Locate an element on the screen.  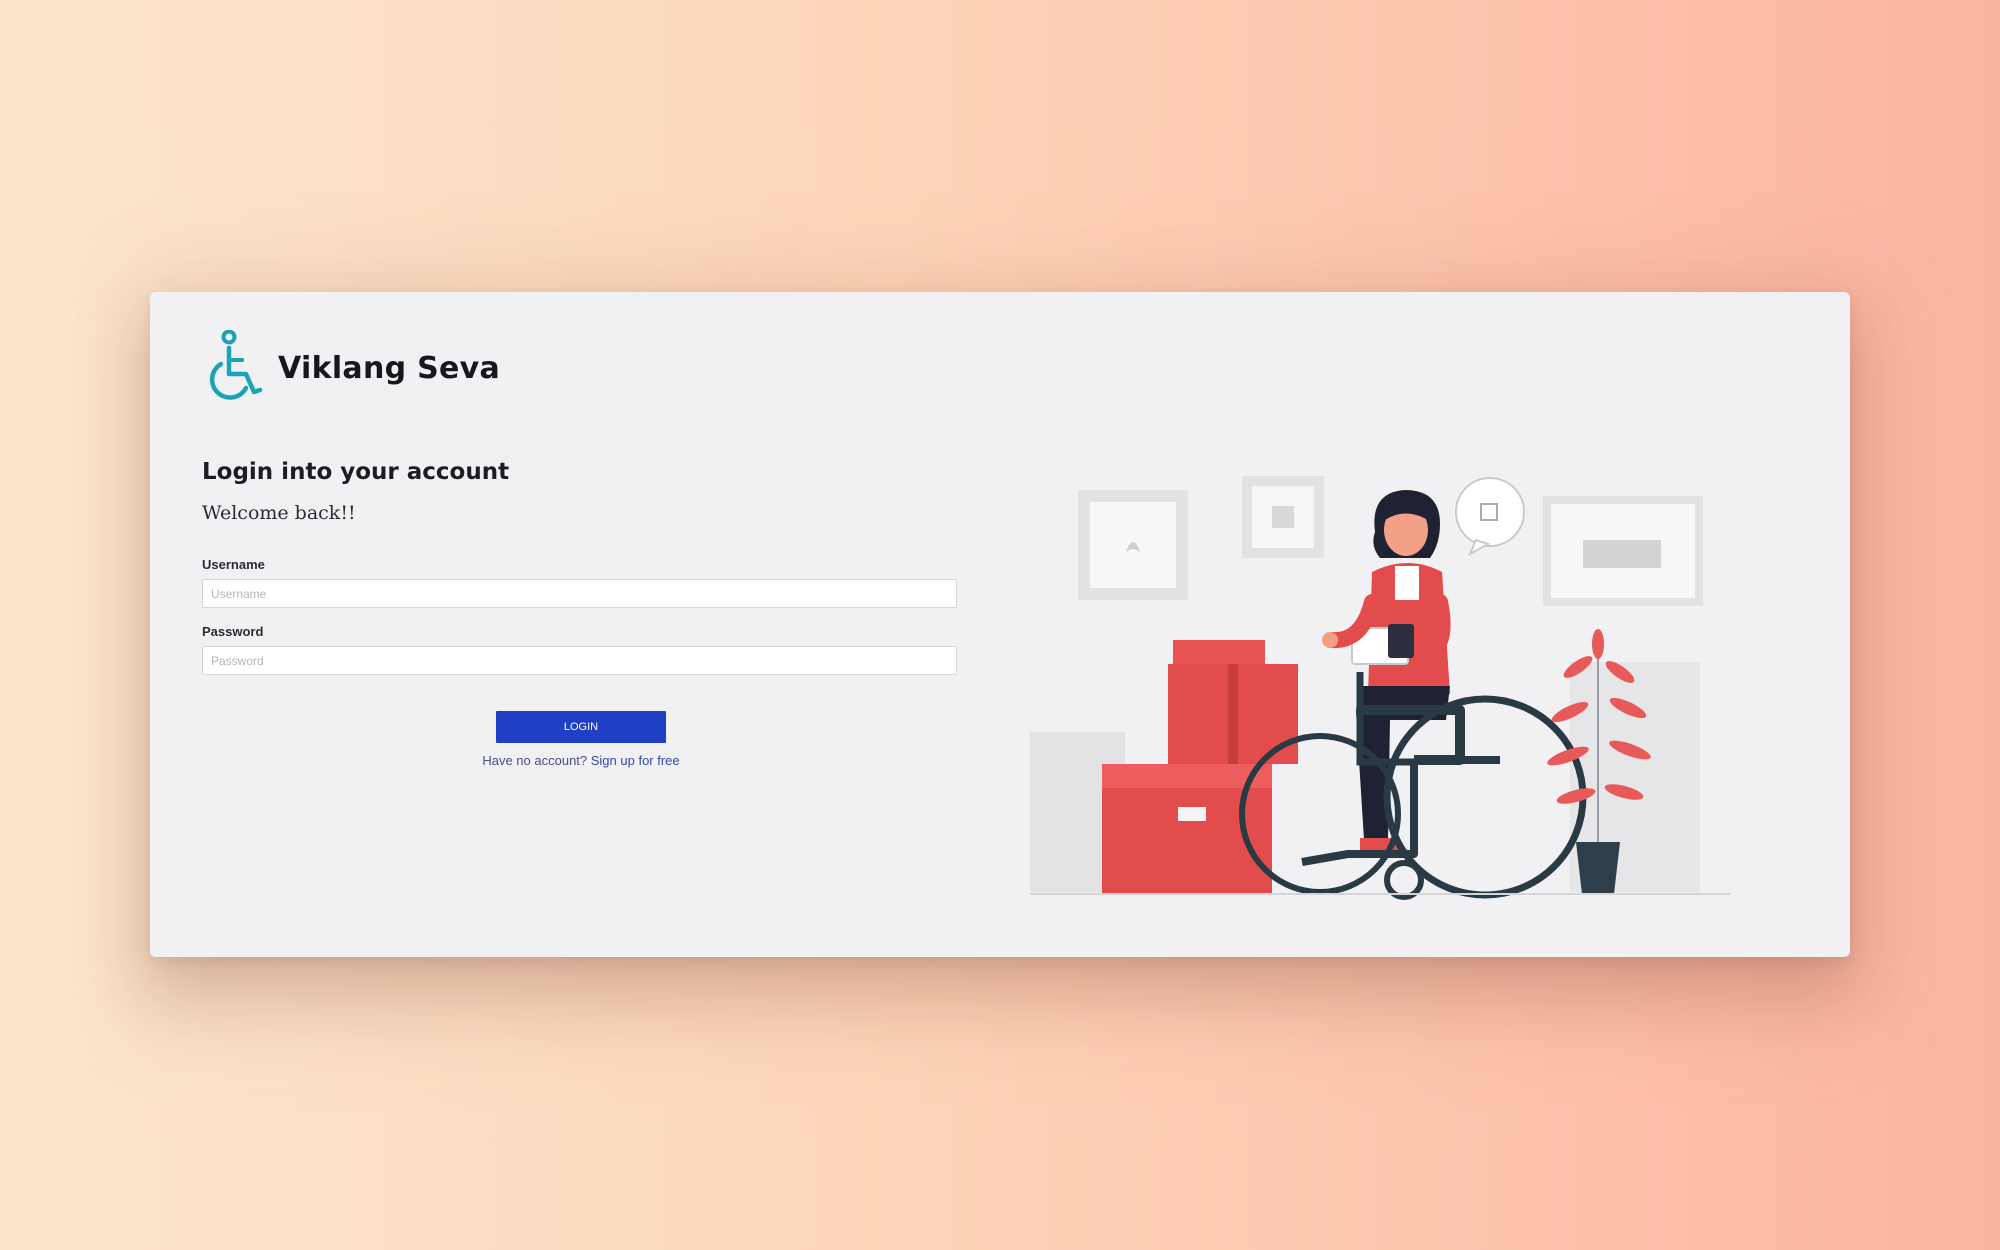
password-label: Password is located at coordinates (233, 631).